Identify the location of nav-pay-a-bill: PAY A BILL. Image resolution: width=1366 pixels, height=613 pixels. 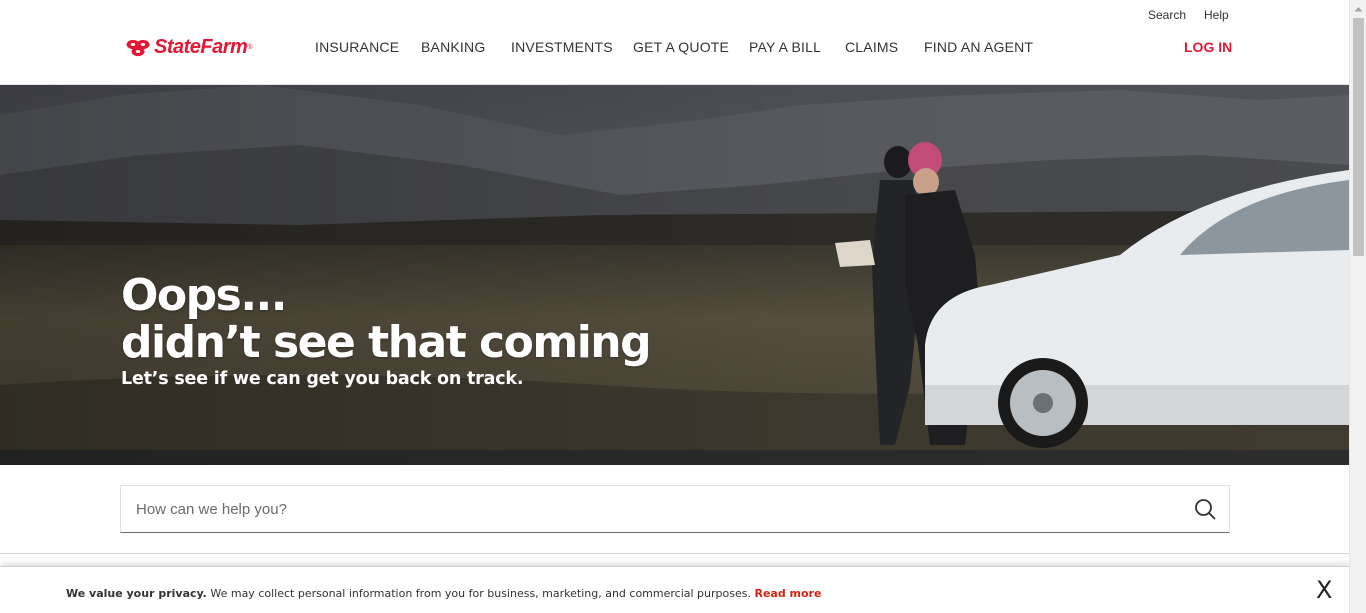
(785, 47).